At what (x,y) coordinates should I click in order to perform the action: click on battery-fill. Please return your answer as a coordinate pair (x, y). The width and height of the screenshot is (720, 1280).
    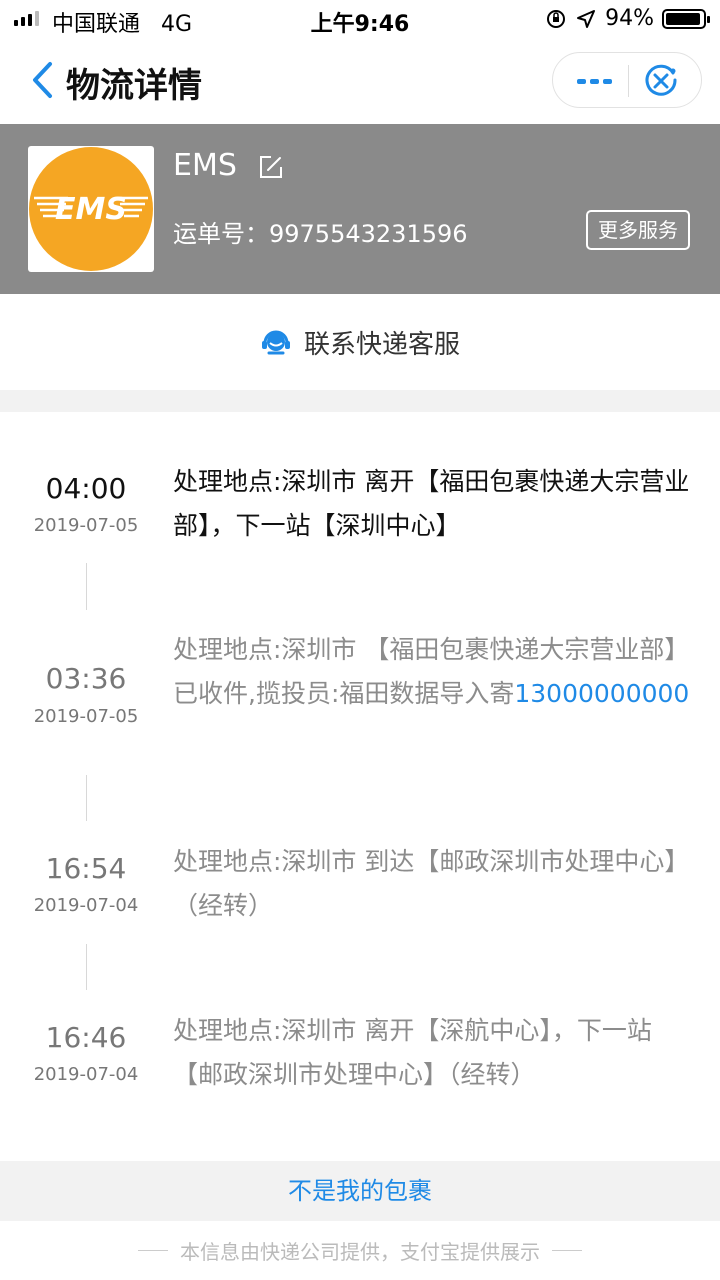
    Looking at the image, I should click on (683, 18).